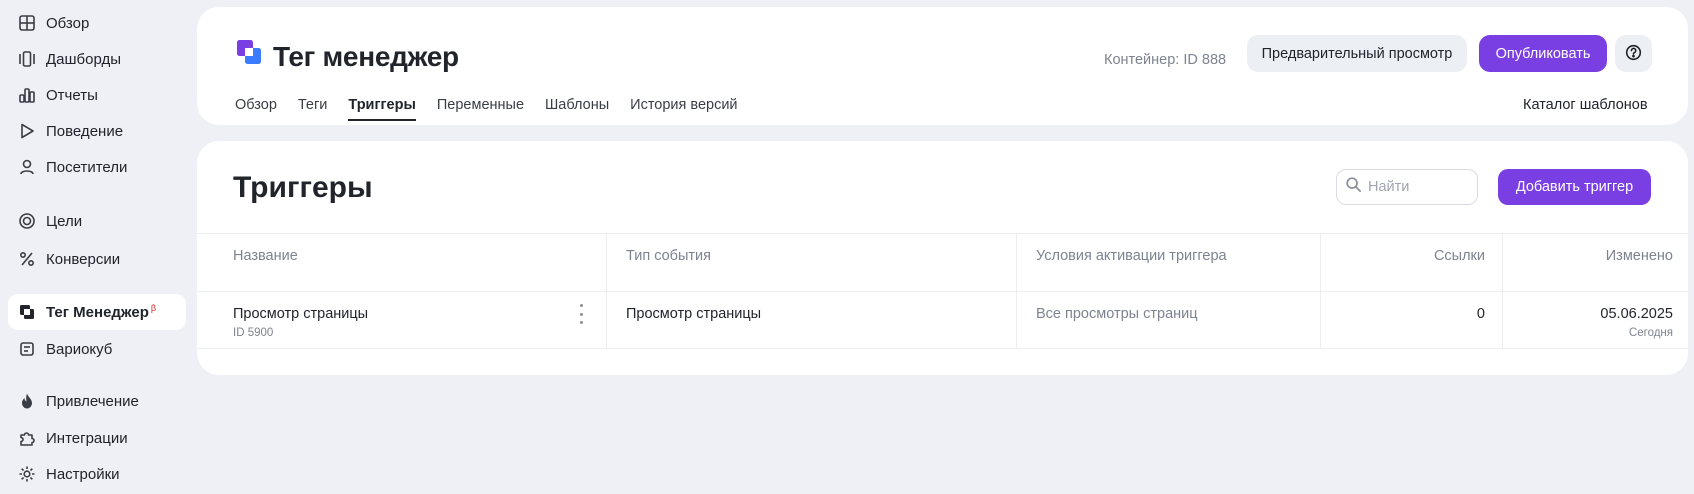 The width and height of the screenshot is (1694, 494). Describe the element at coordinates (811, 262) in the screenshot. I see `column-header-event-type: Тип события` at that location.